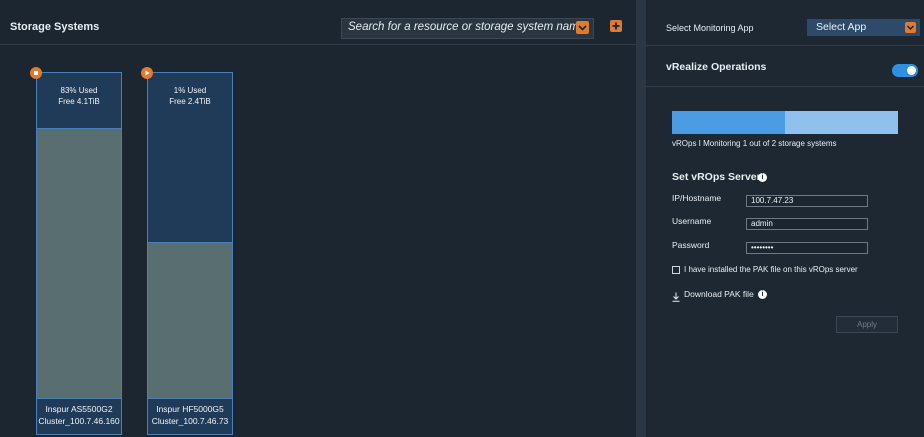 Image resolution: width=924 pixels, height=437 pixels. I want to click on used-percent: 83% Used, so click(79, 90).